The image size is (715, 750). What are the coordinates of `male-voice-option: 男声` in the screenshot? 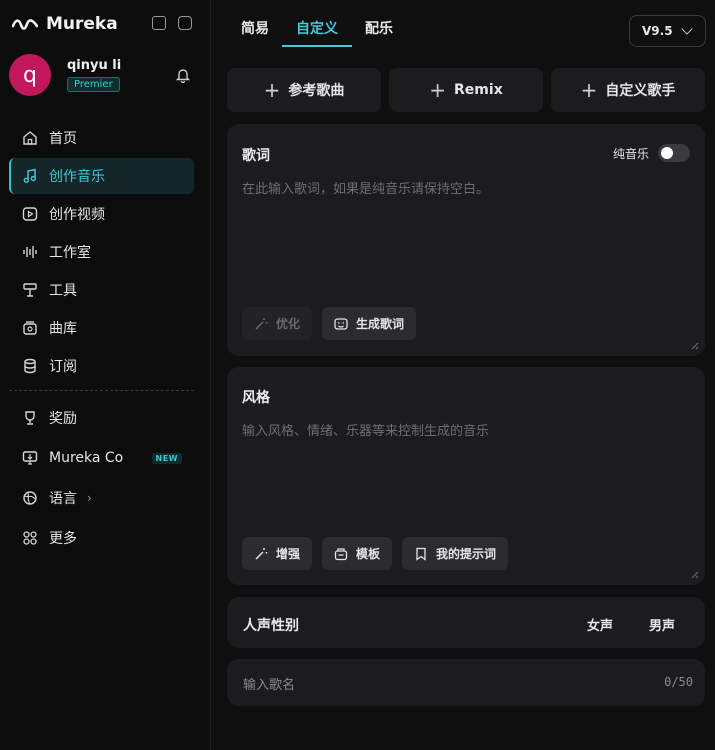 It's located at (662, 624).